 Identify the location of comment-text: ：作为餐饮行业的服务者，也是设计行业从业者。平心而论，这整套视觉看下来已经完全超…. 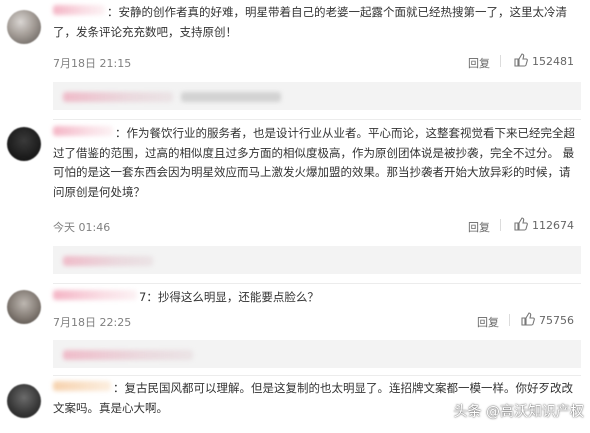
(314, 162).